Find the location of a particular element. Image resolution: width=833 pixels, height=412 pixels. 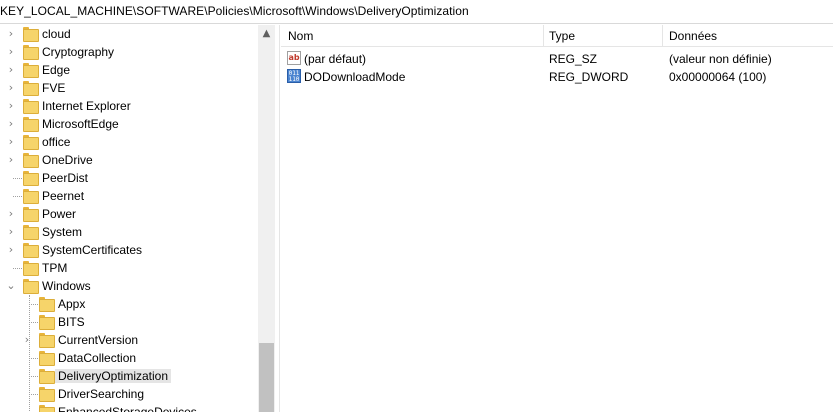

tree-item-label: DataCollection is located at coordinates (97, 358).